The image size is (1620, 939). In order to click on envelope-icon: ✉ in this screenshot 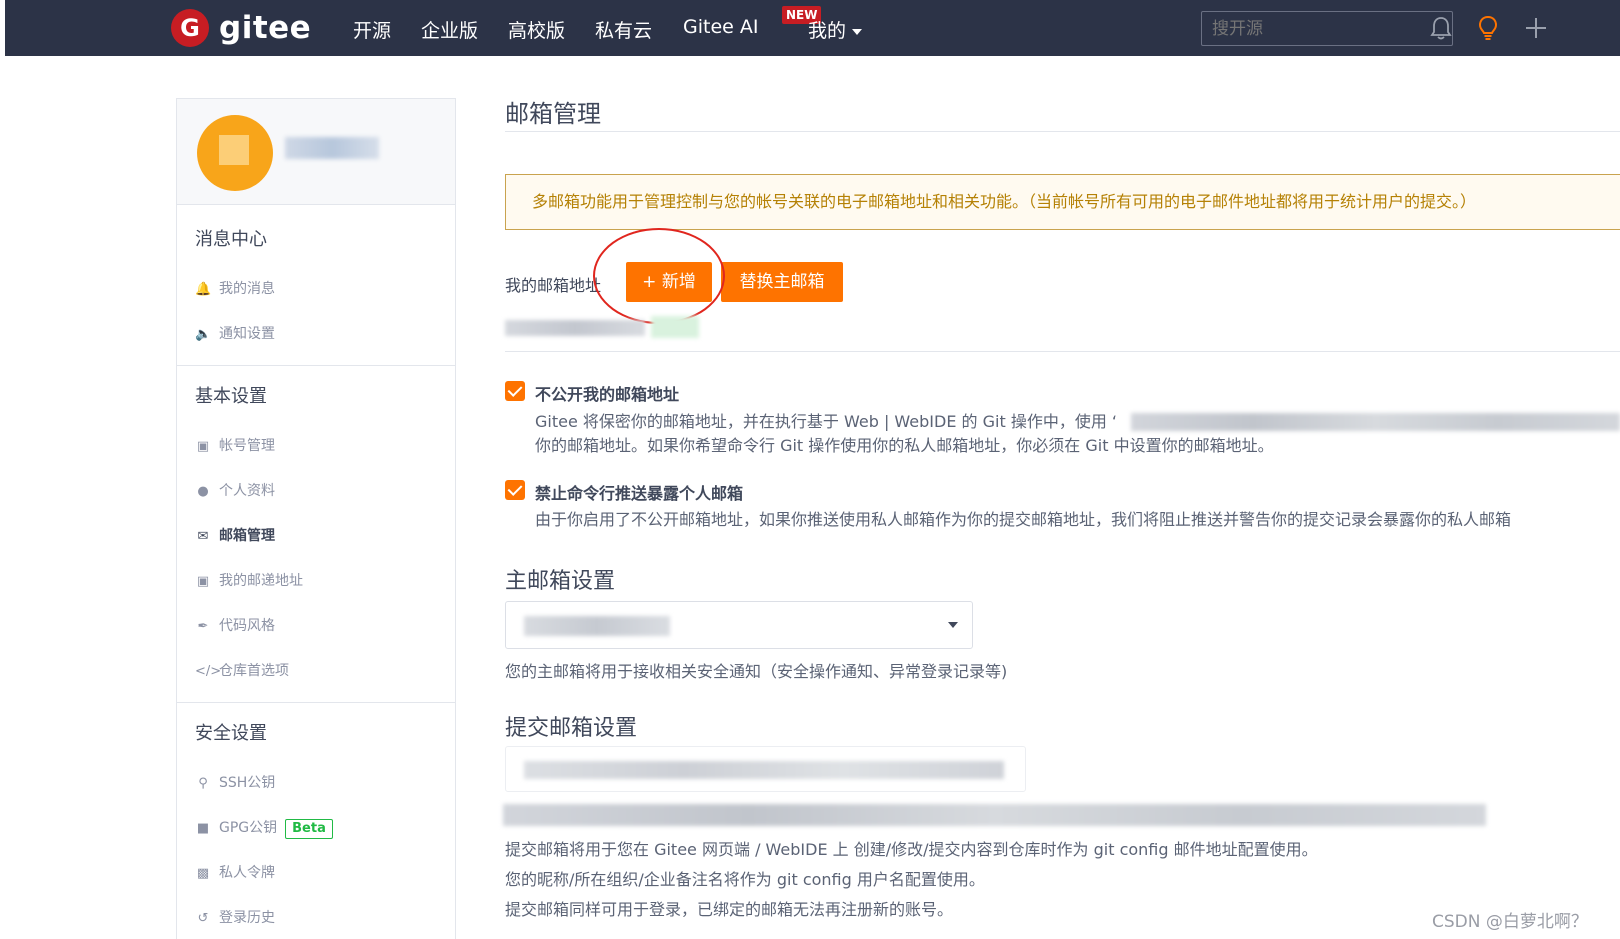, I will do `click(203, 536)`.